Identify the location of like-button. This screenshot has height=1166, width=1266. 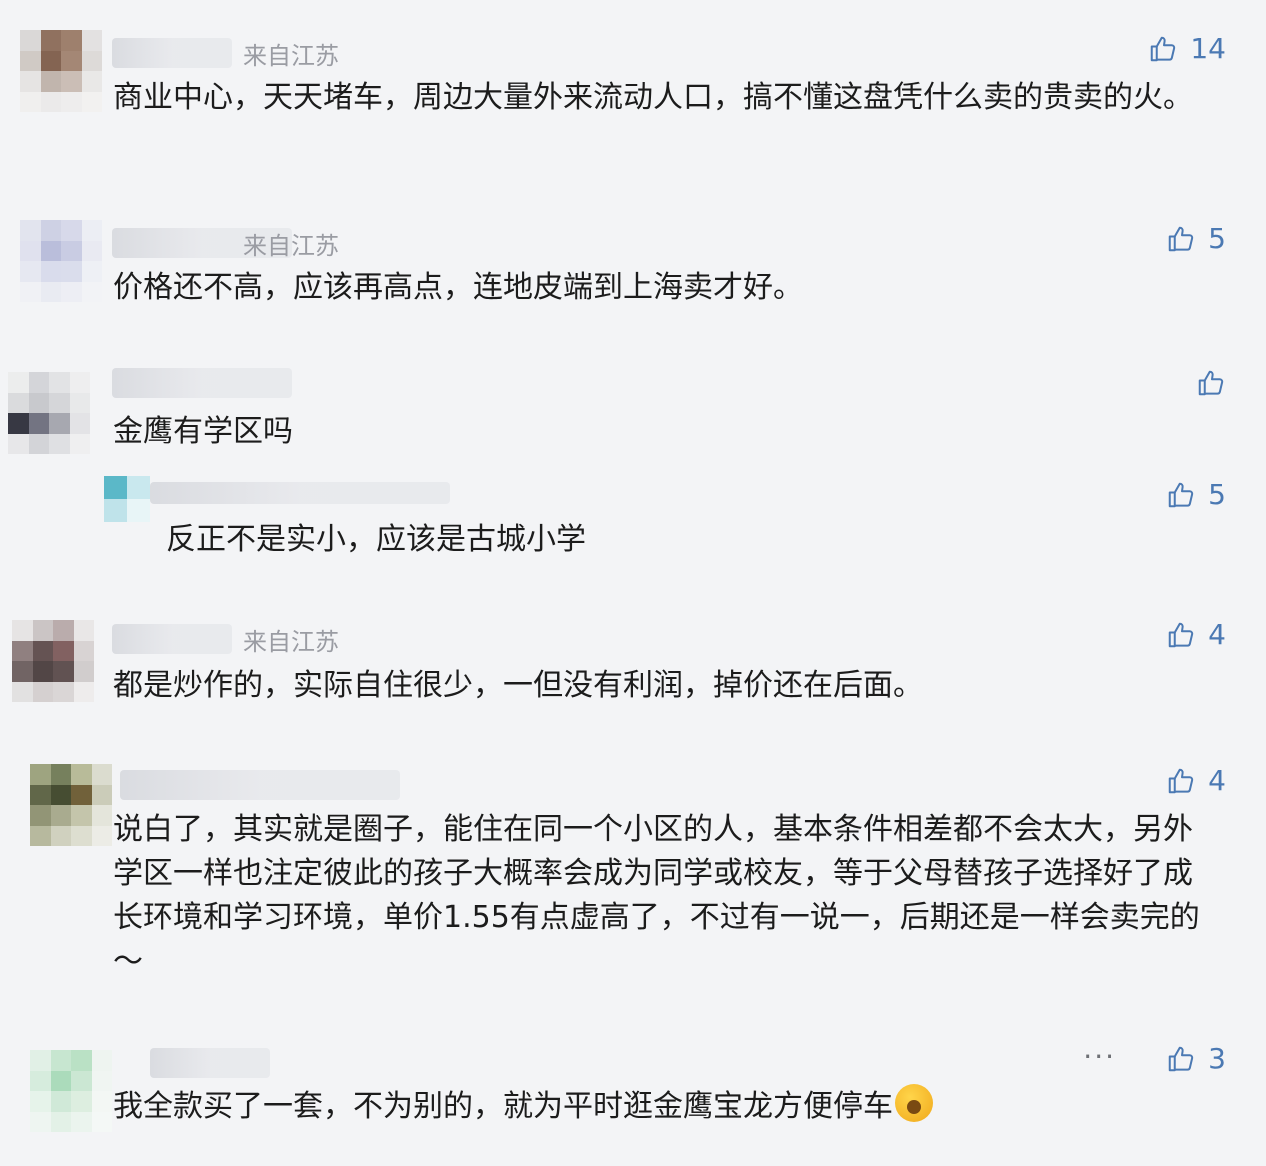
(1211, 383).